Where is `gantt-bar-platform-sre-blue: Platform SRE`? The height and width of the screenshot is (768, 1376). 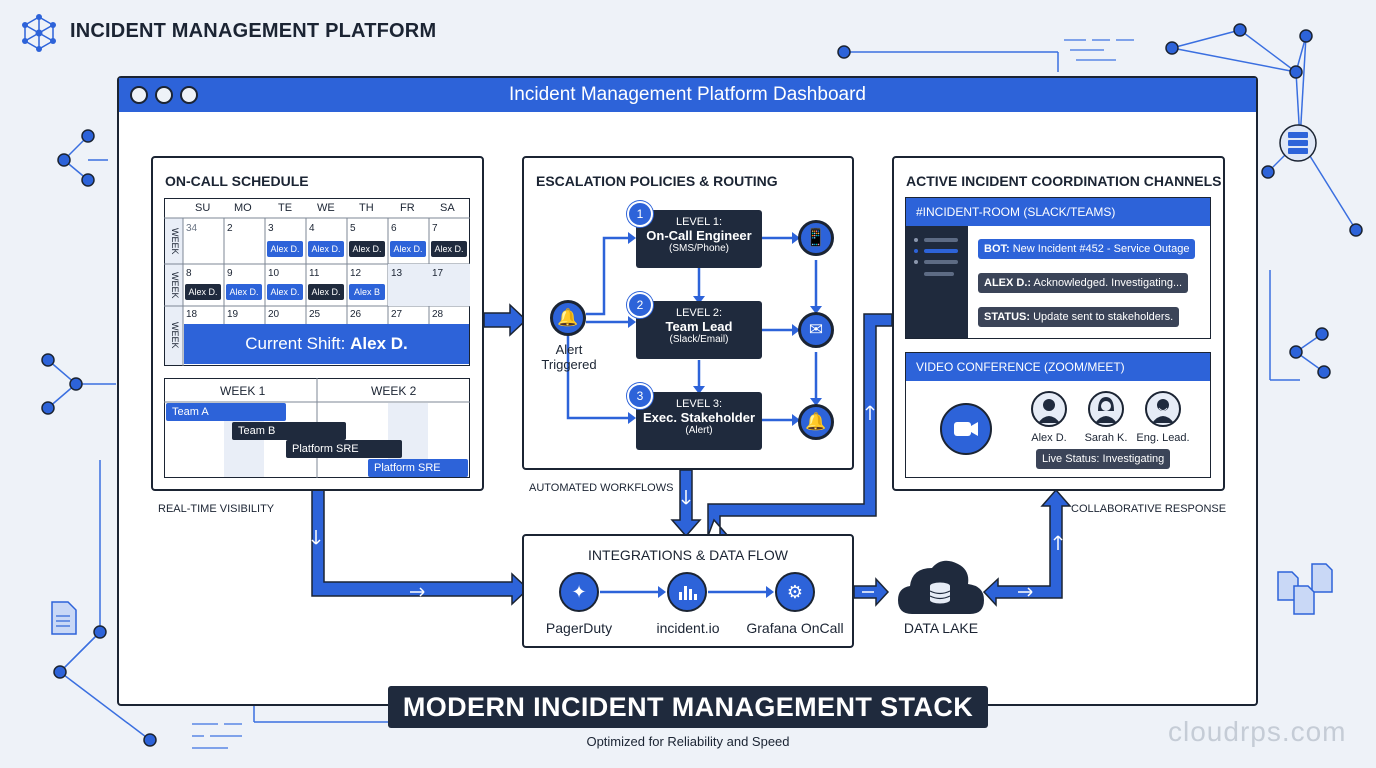 gantt-bar-platform-sre-blue: Platform SRE is located at coordinates (418, 468).